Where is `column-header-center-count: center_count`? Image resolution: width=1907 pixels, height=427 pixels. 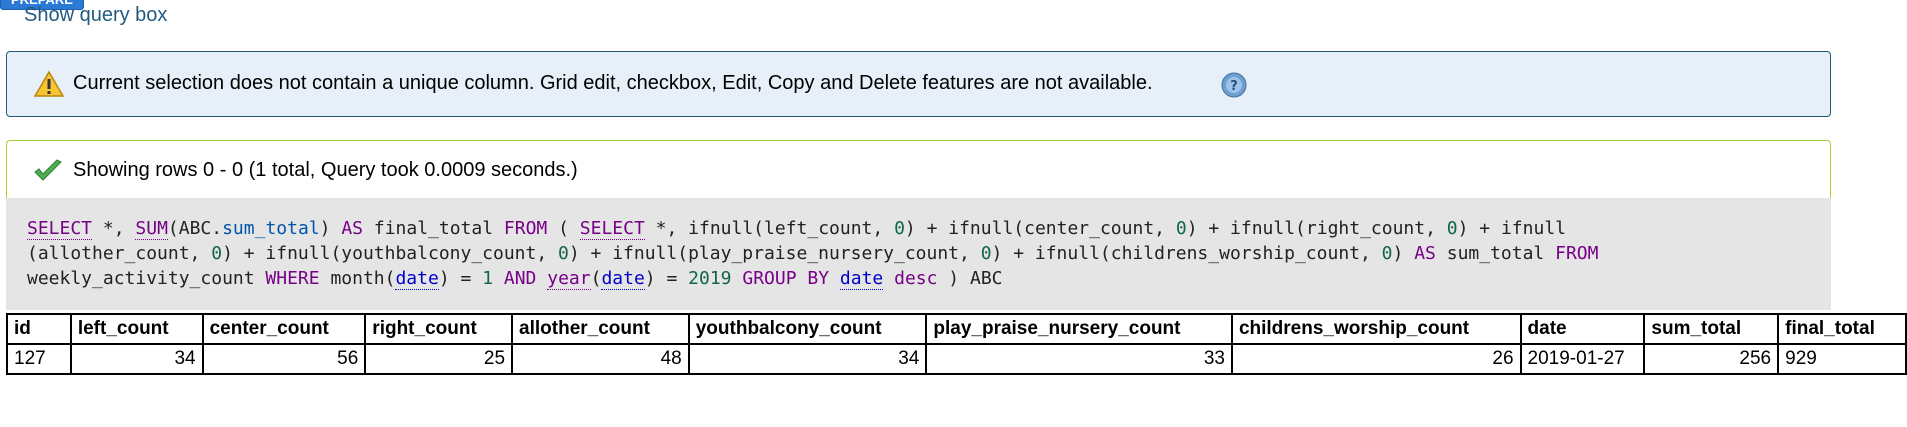
column-header-center-count: center_count is located at coordinates (284, 329).